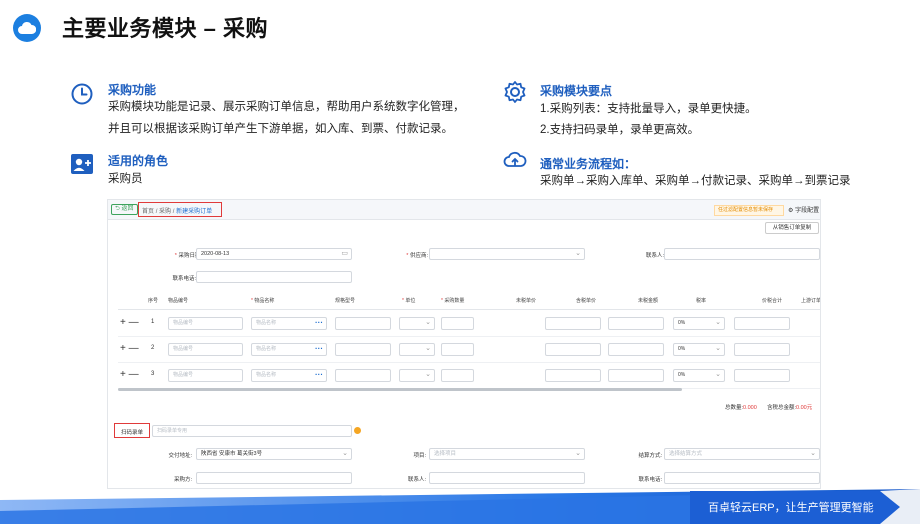 This screenshot has width=920, height=524. What do you see at coordinates (148, 212) in the screenshot?
I see `crumb-home: 首页` at bounding box center [148, 212].